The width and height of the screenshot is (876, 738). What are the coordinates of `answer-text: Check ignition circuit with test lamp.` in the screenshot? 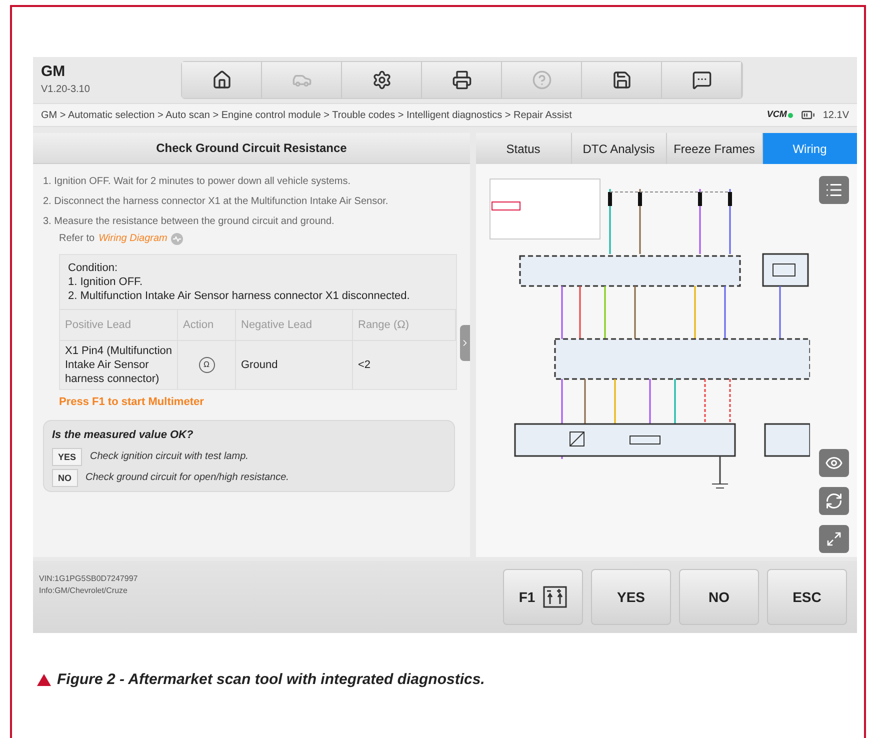 It's located at (169, 457).